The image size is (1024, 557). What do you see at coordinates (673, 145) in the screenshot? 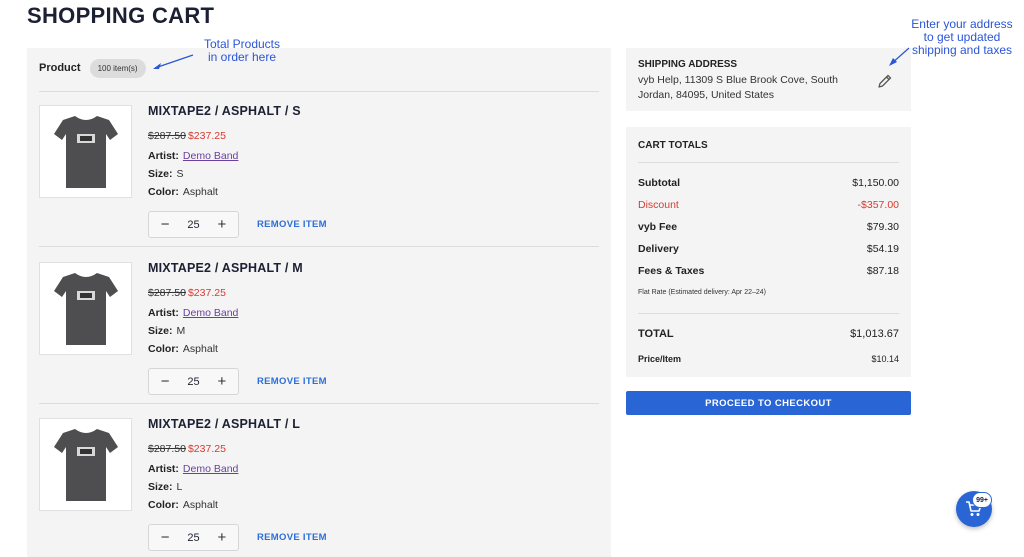
I see `cart-totals-title: CART TOTALS` at bounding box center [673, 145].